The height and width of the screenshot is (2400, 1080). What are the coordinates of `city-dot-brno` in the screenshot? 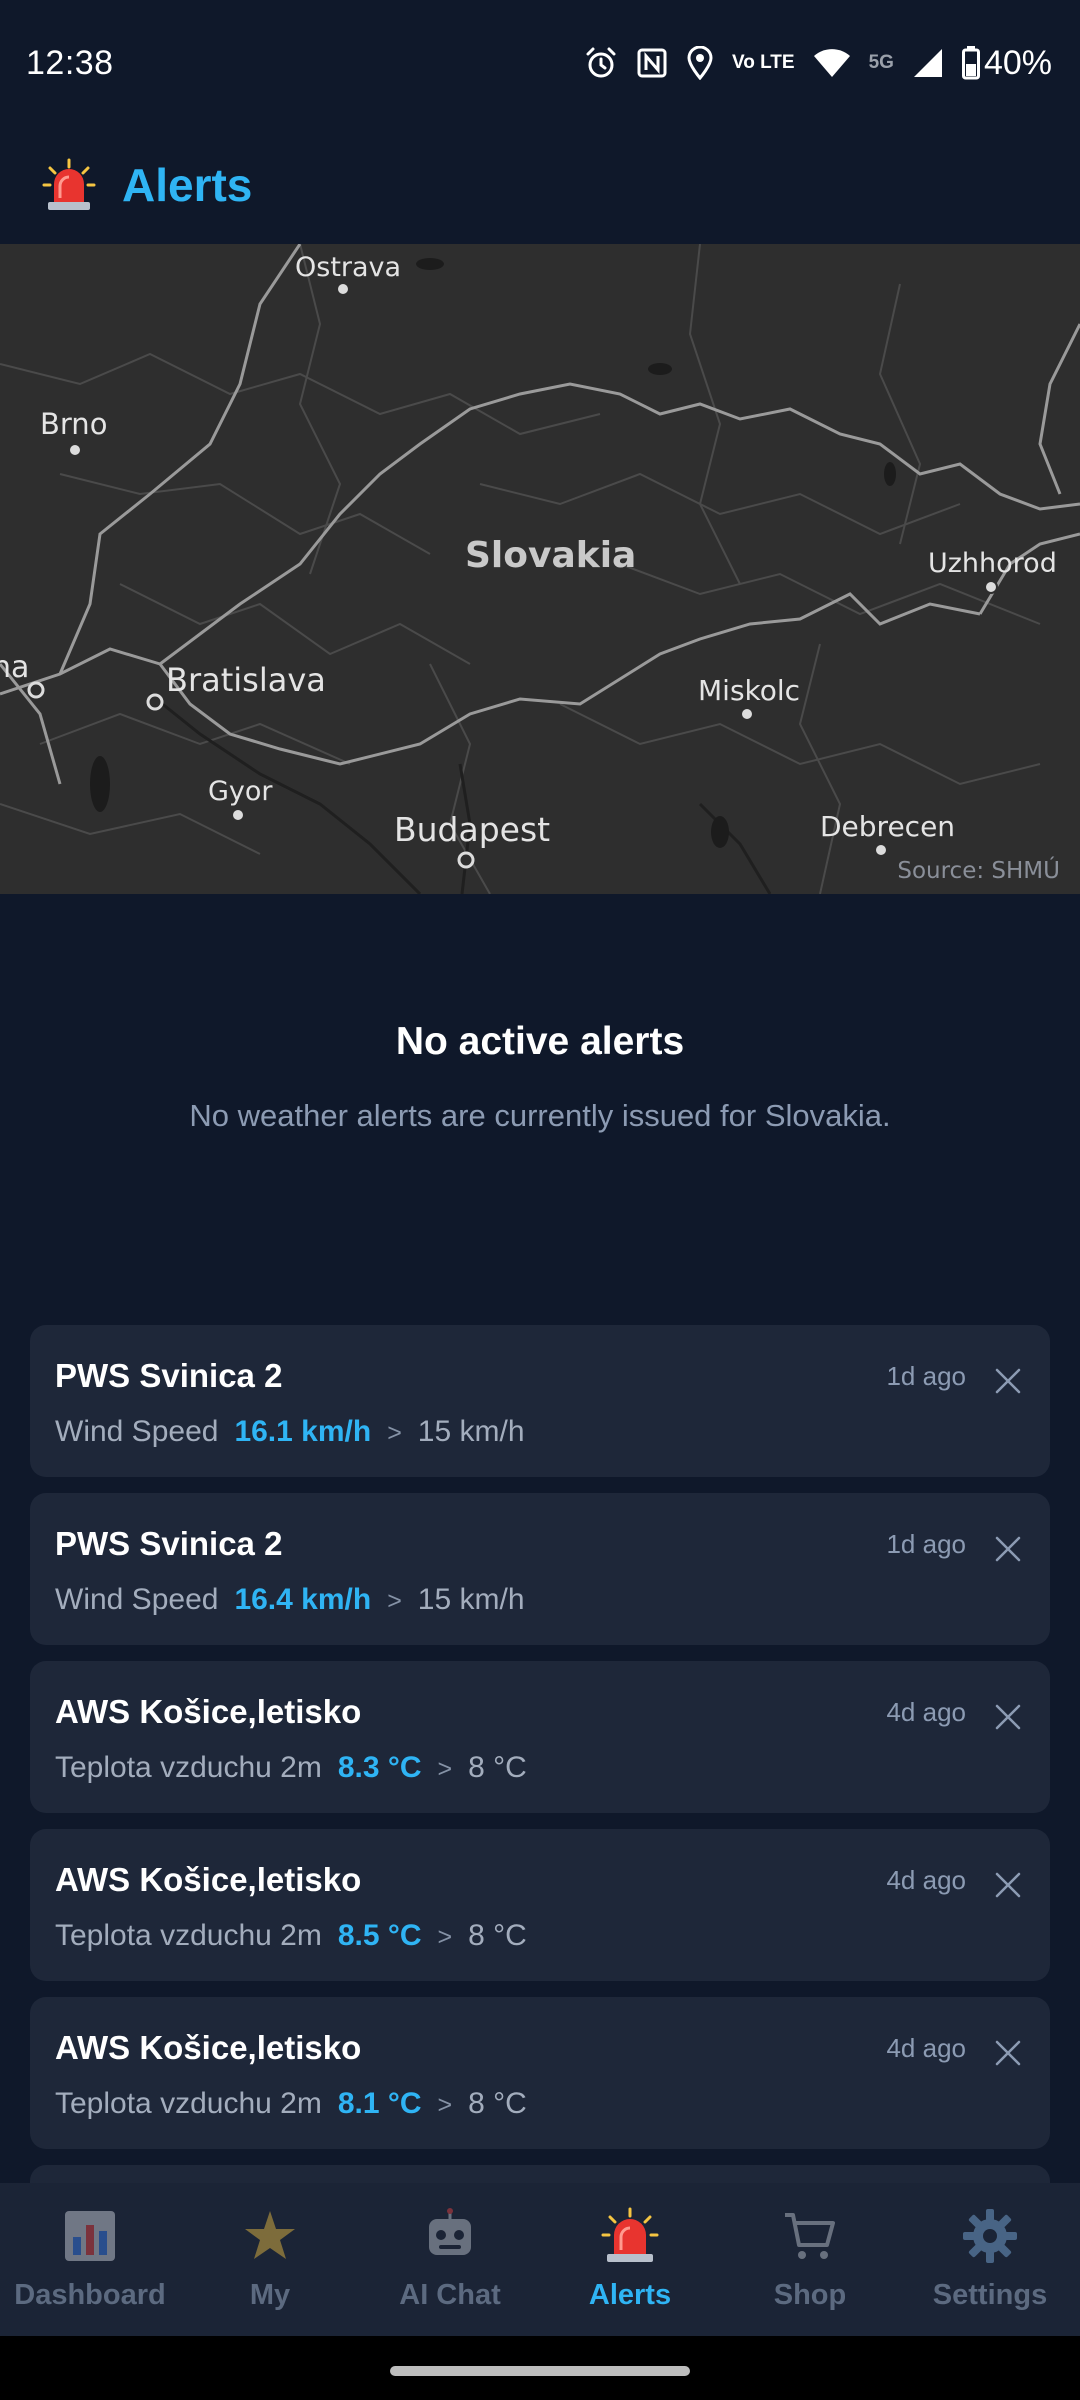 It's located at (75, 450).